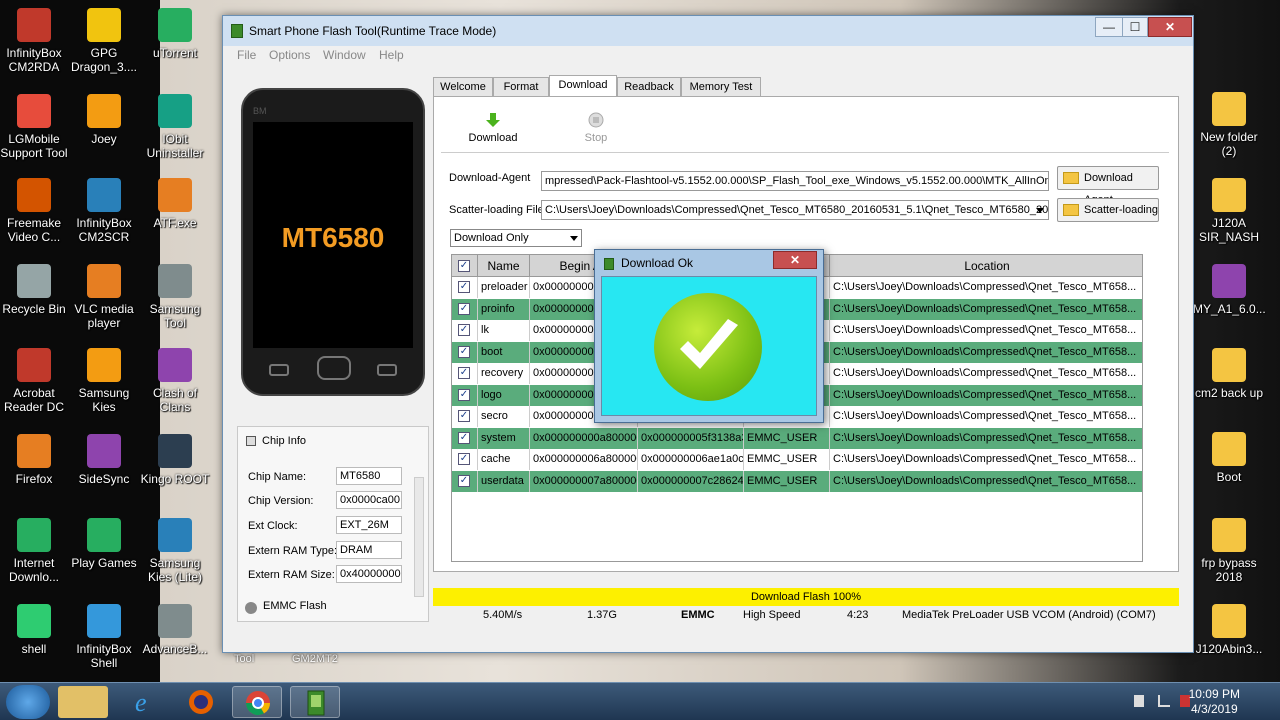 The width and height of the screenshot is (1280, 720). What do you see at coordinates (175, 381) in the screenshot?
I see `desktop-icon: Clash of Clans` at bounding box center [175, 381].